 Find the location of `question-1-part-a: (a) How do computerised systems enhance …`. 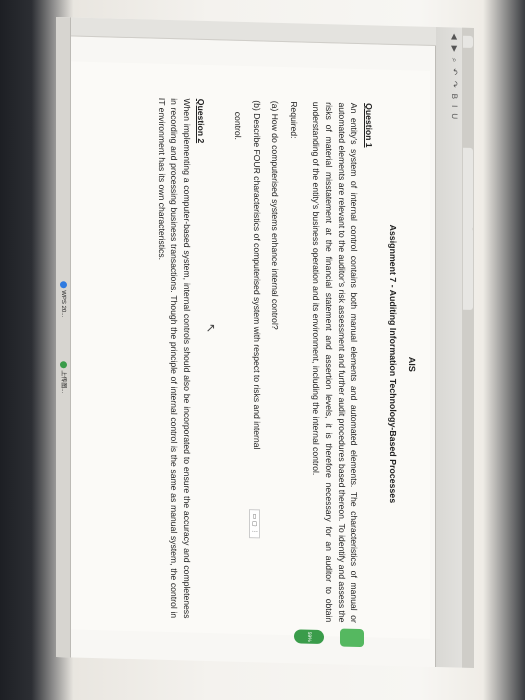

question-1-part-a: (a) How do computerised systems enhance … is located at coordinates (275, 215).